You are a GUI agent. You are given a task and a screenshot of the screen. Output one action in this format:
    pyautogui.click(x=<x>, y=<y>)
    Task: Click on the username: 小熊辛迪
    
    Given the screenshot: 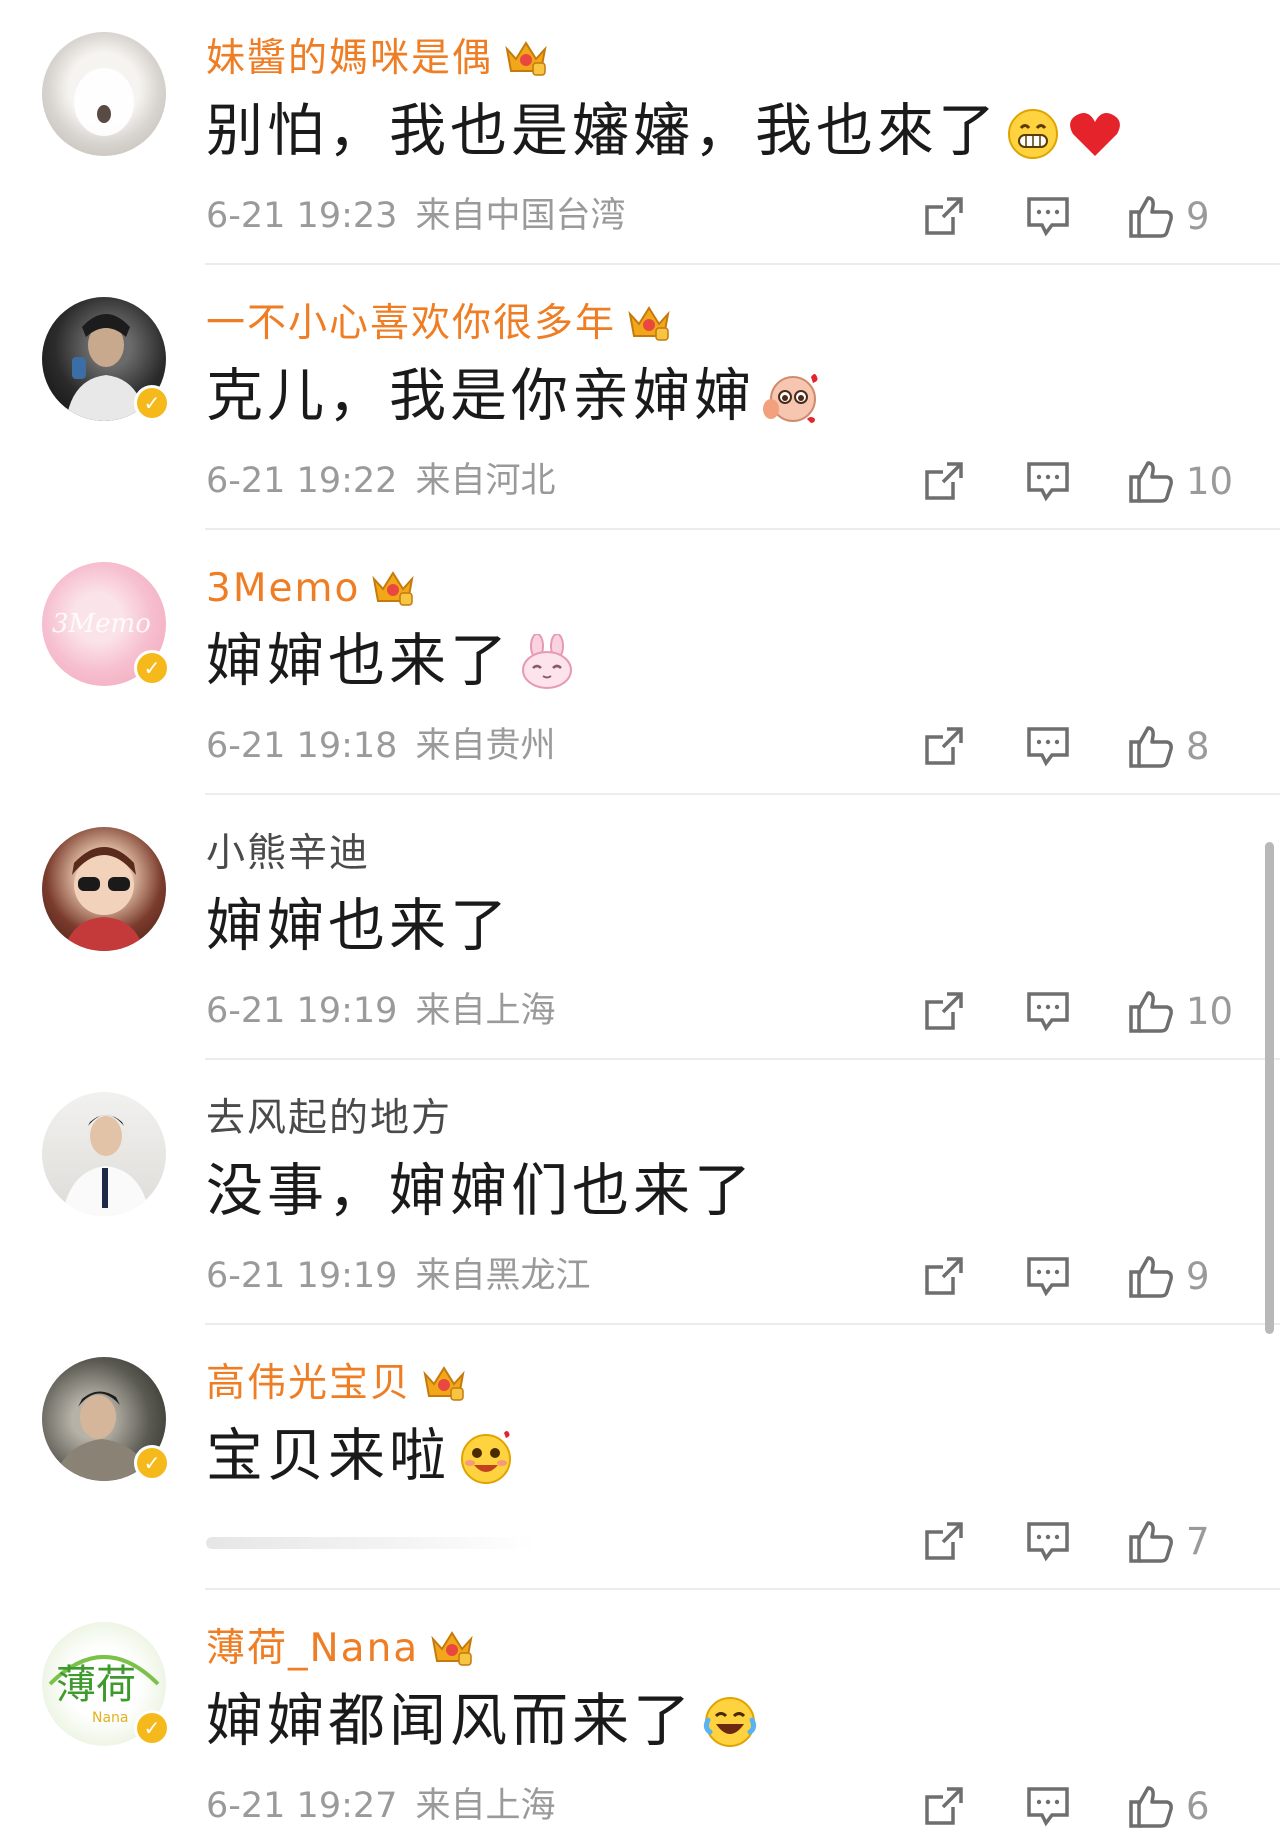 What is the action you would take?
    pyautogui.click(x=288, y=854)
    